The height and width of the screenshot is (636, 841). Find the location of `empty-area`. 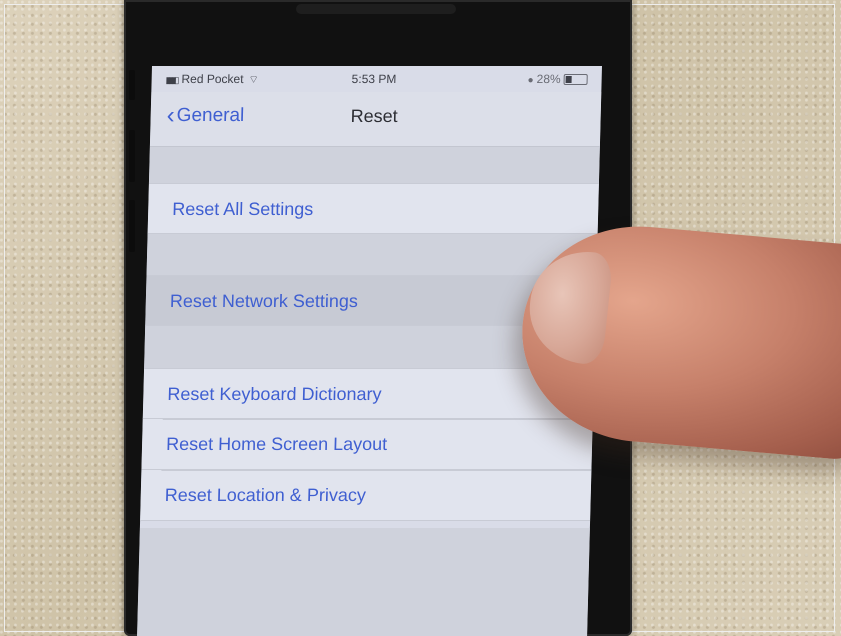

empty-area is located at coordinates (363, 582).